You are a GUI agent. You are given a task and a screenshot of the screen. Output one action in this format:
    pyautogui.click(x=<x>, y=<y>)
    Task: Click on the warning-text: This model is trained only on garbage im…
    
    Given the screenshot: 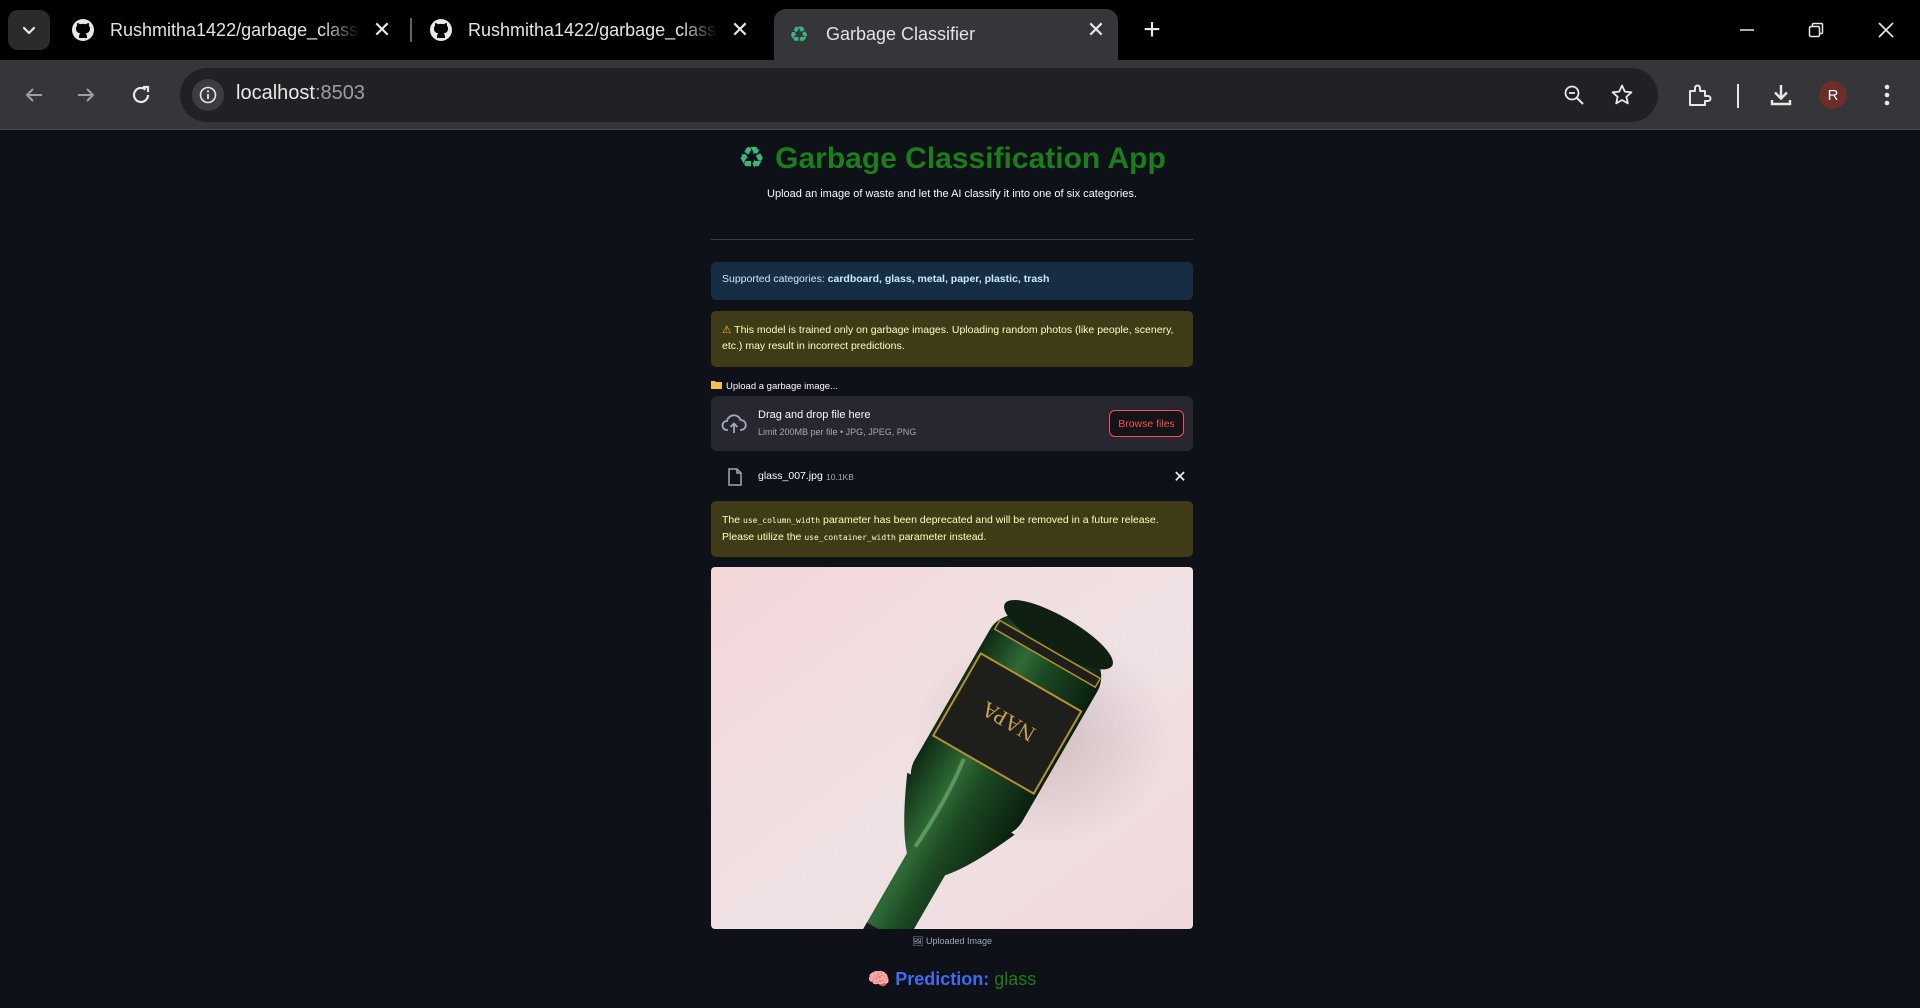 What is the action you would take?
    pyautogui.click(x=948, y=338)
    